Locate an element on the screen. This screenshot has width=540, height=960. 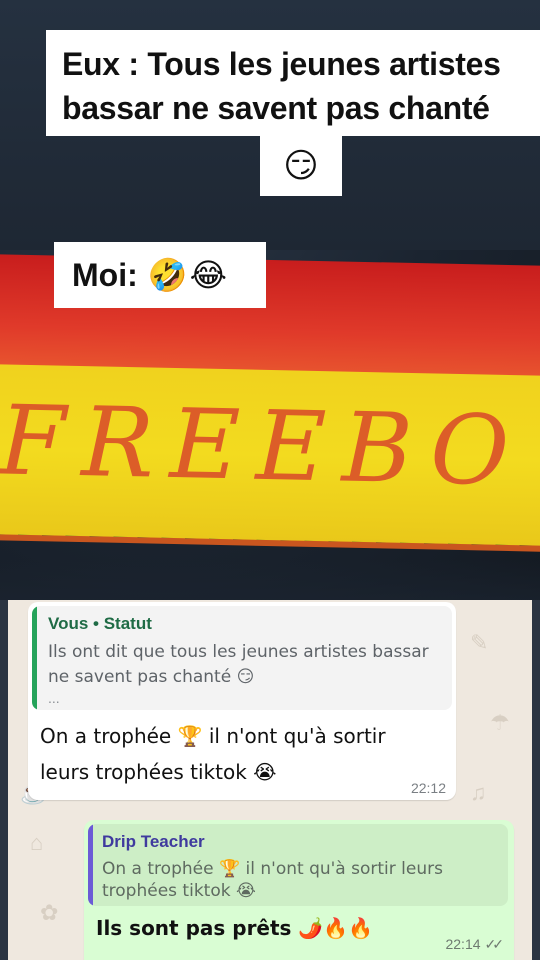
message-time: 22:12 is located at coordinates (428, 788).